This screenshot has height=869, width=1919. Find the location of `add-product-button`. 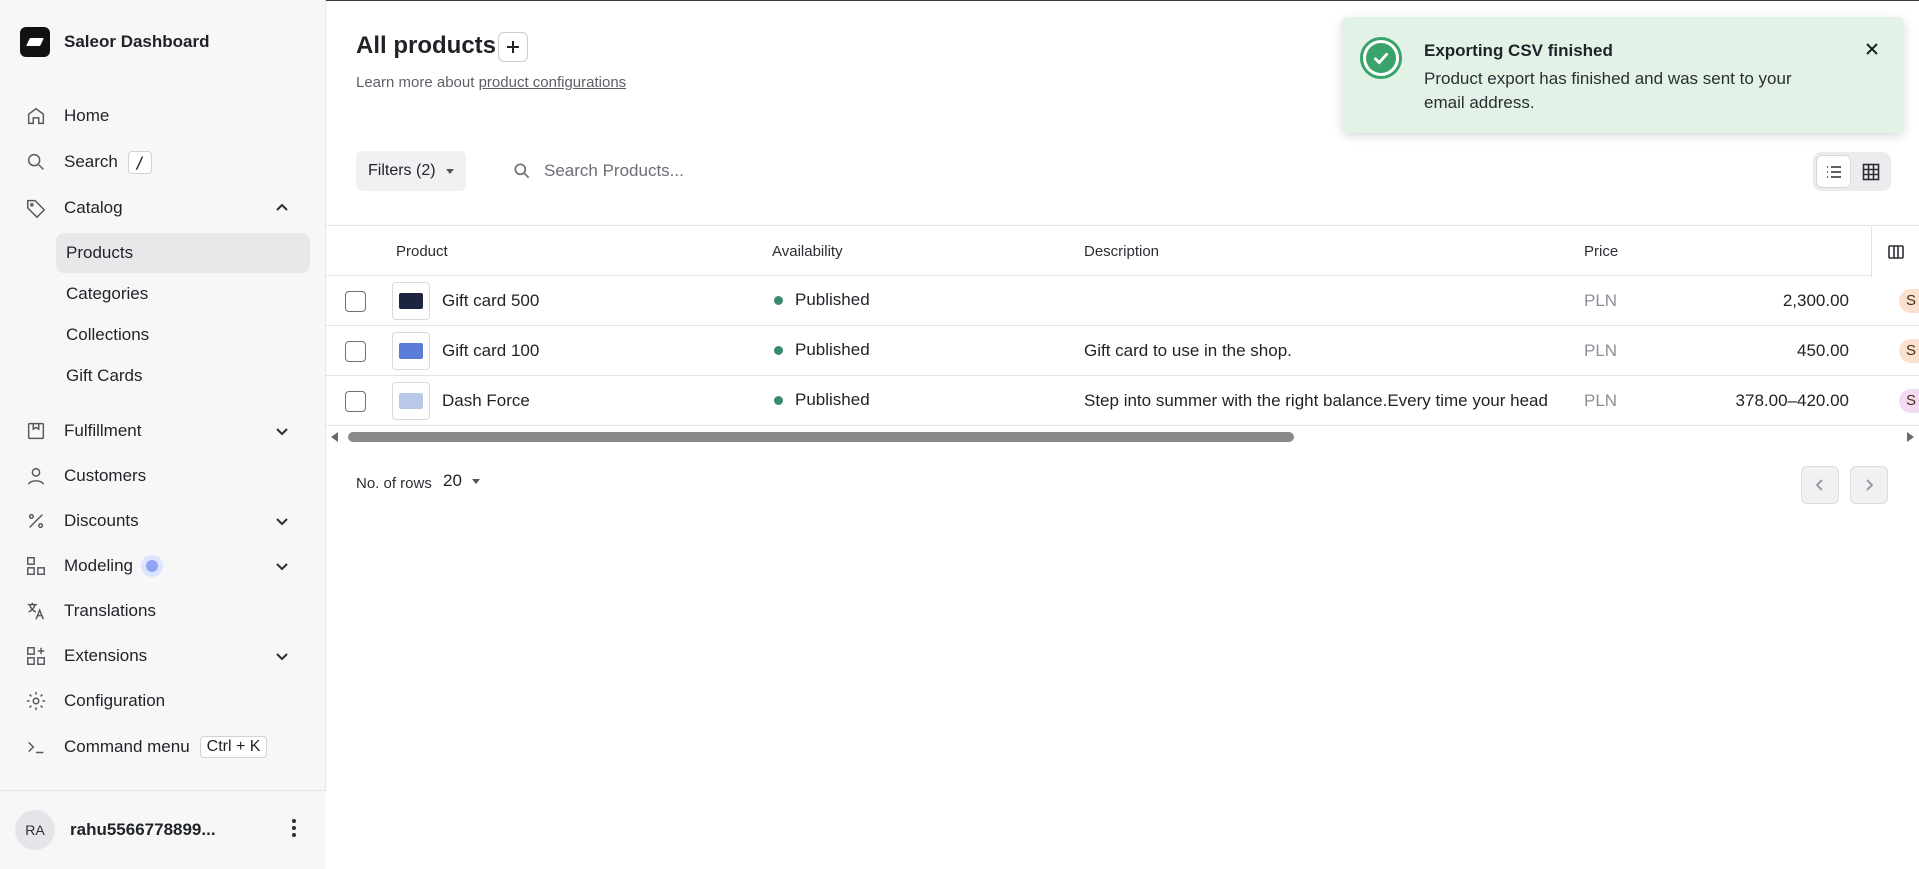

add-product-button is located at coordinates (513, 47).